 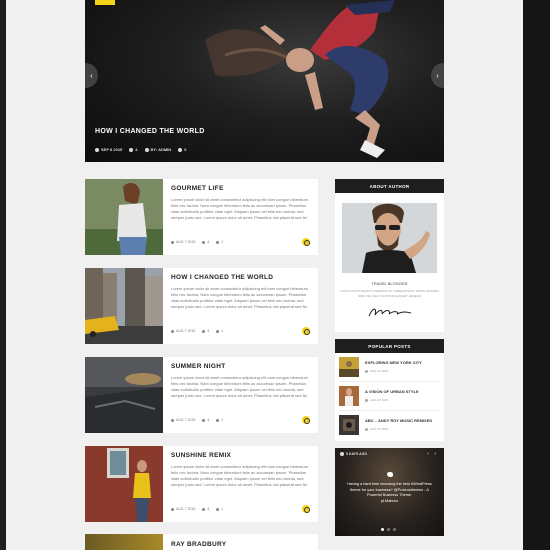 I want to click on post-title: RAY BRADBURY, so click(x=198, y=544).